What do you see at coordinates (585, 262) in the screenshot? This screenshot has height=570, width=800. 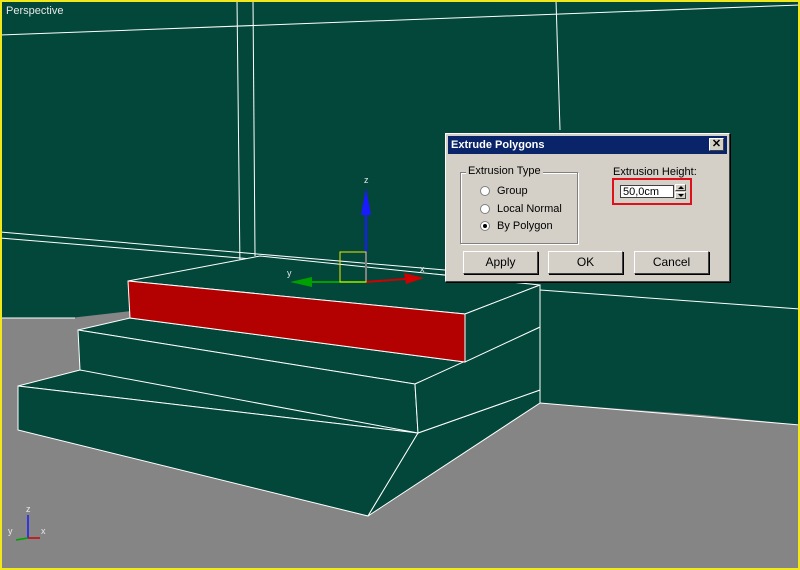 I see `ok-button: OK` at bounding box center [585, 262].